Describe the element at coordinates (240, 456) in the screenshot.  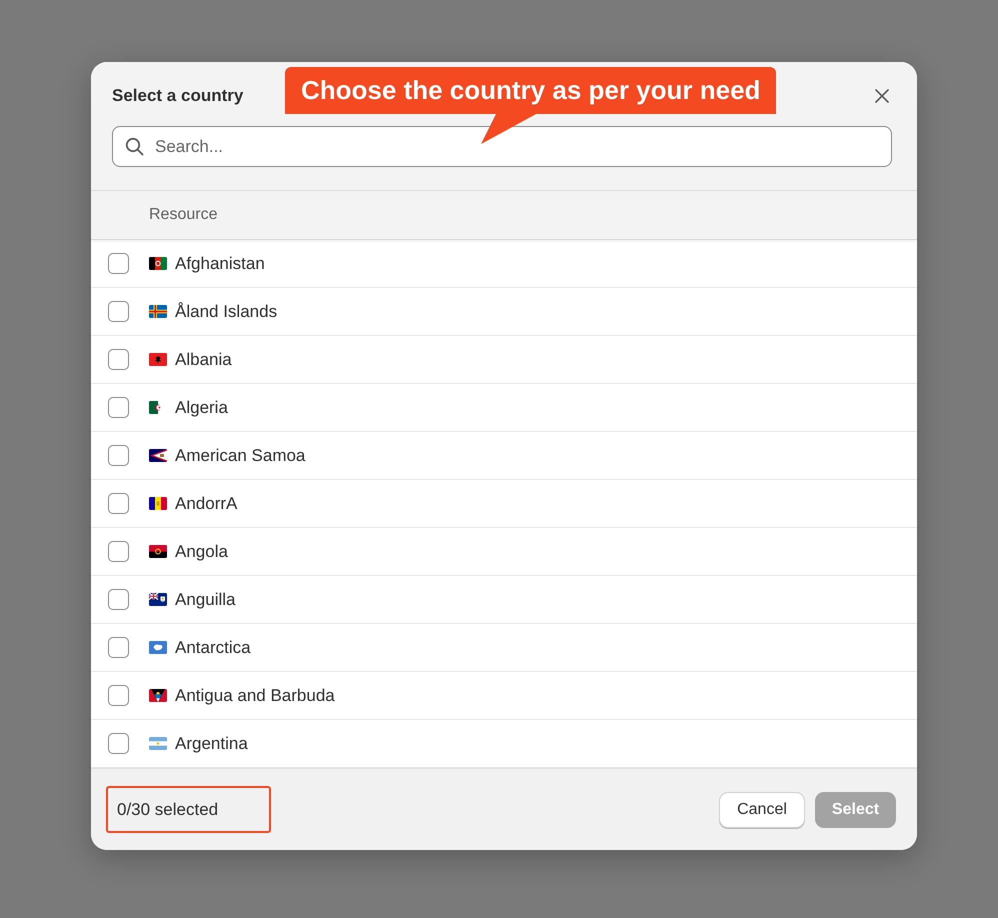
I see `country-name: American Samoa` at that location.